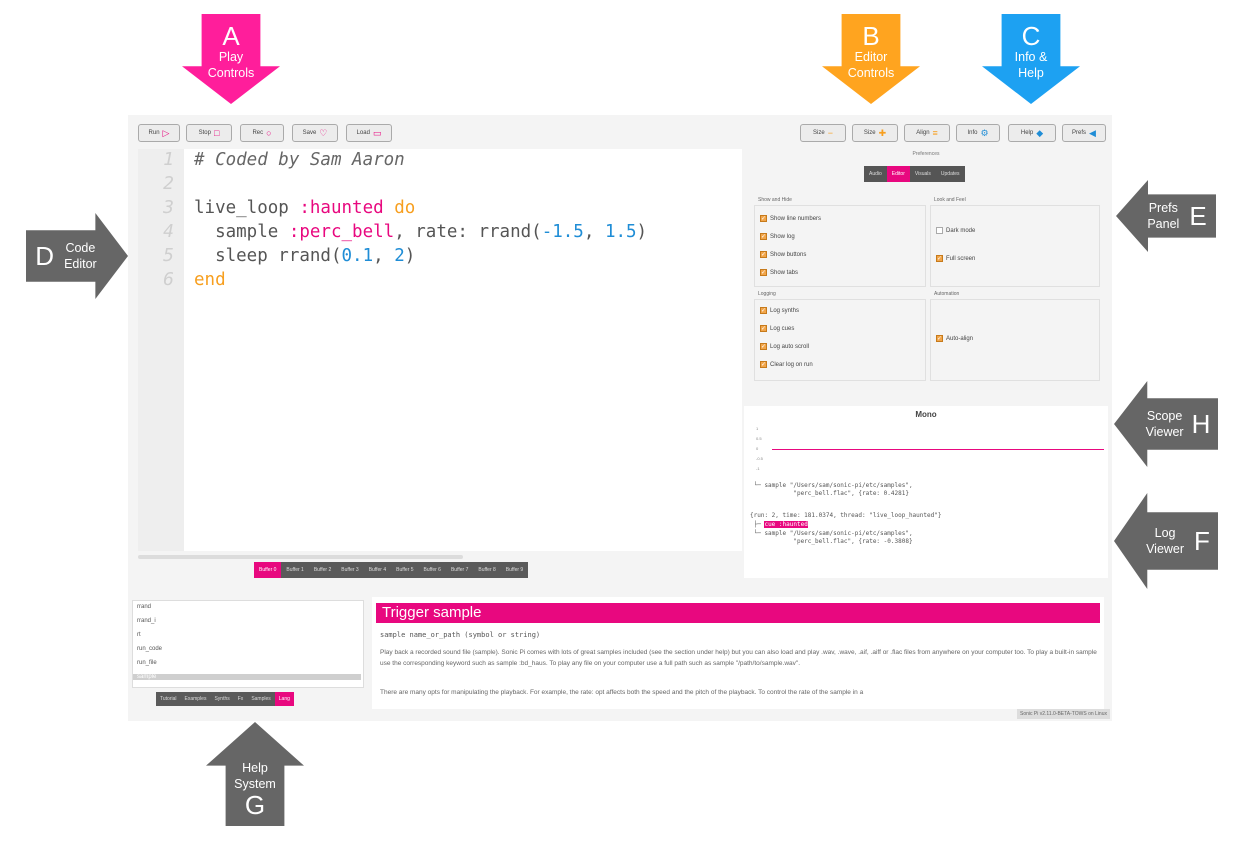  I want to click on align-icon: ≡, so click(935, 132).